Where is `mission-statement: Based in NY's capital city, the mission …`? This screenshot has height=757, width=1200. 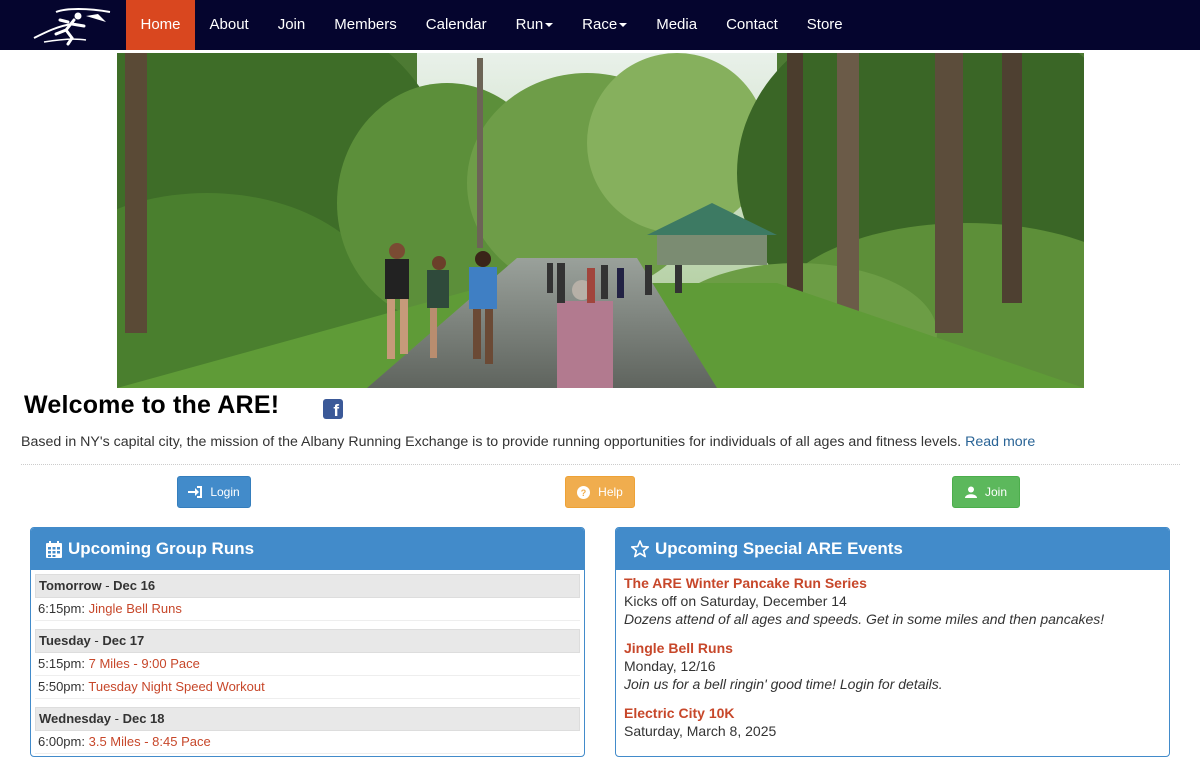
mission-statement: Based in NY's capital city, the mission … is located at coordinates (491, 442).